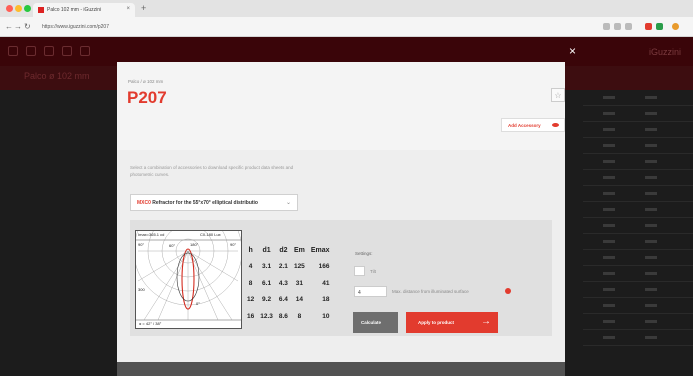 This screenshot has width=693, height=376. What do you see at coordinates (346, 8) in the screenshot?
I see `browser-tab-bar: Palco 102 mm - iGuzzini × +` at bounding box center [346, 8].